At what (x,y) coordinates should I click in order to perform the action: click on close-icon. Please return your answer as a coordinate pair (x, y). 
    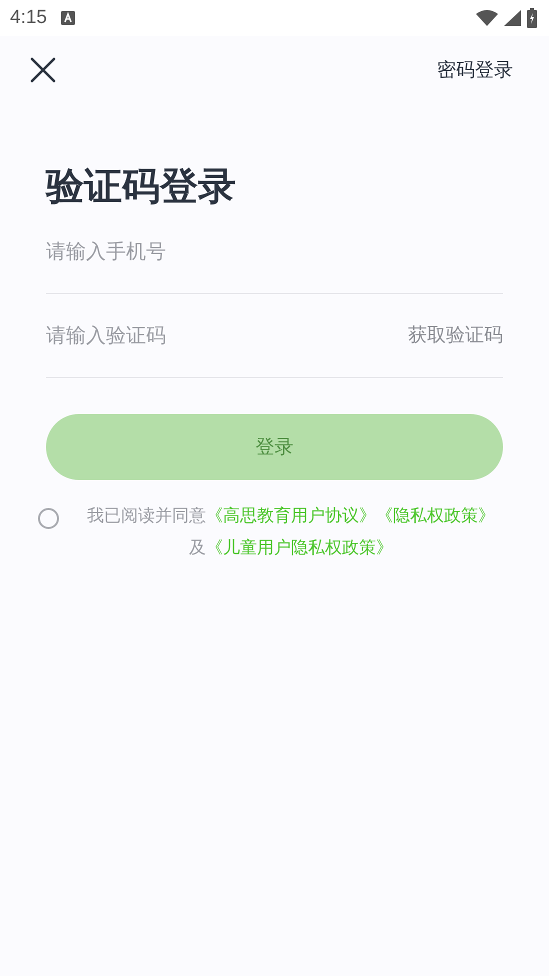
    Looking at the image, I should click on (43, 70).